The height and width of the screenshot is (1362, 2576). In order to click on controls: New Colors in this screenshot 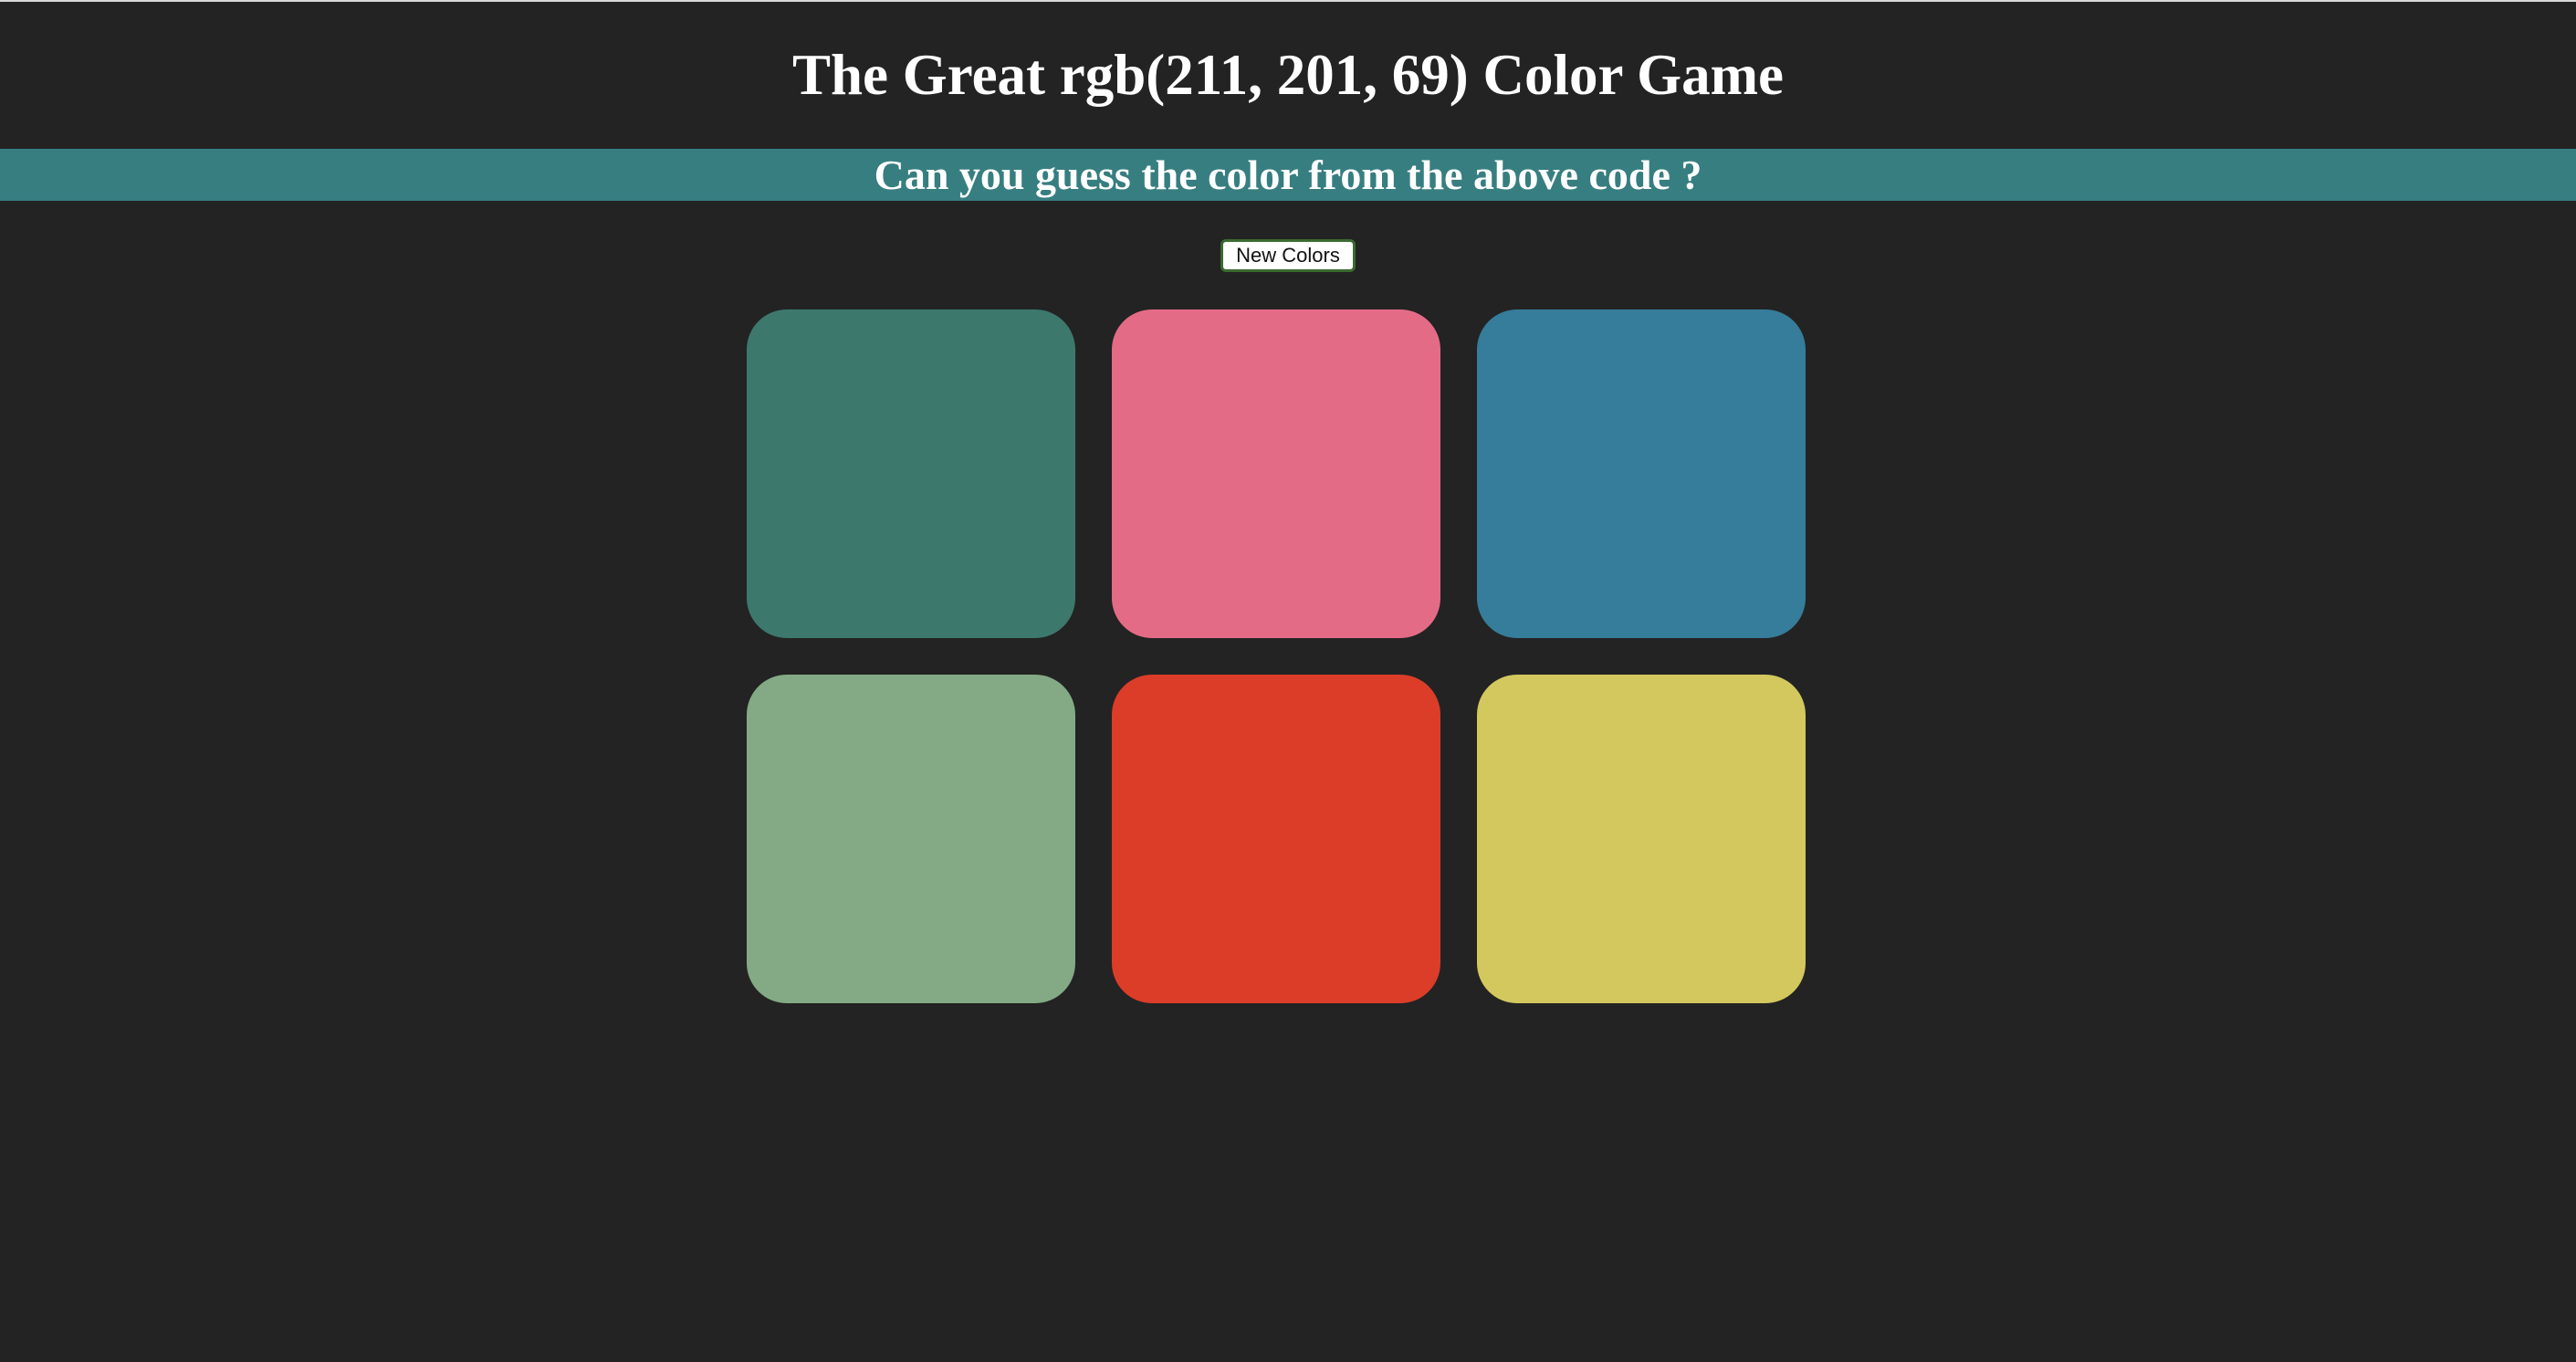, I will do `click(1288, 256)`.